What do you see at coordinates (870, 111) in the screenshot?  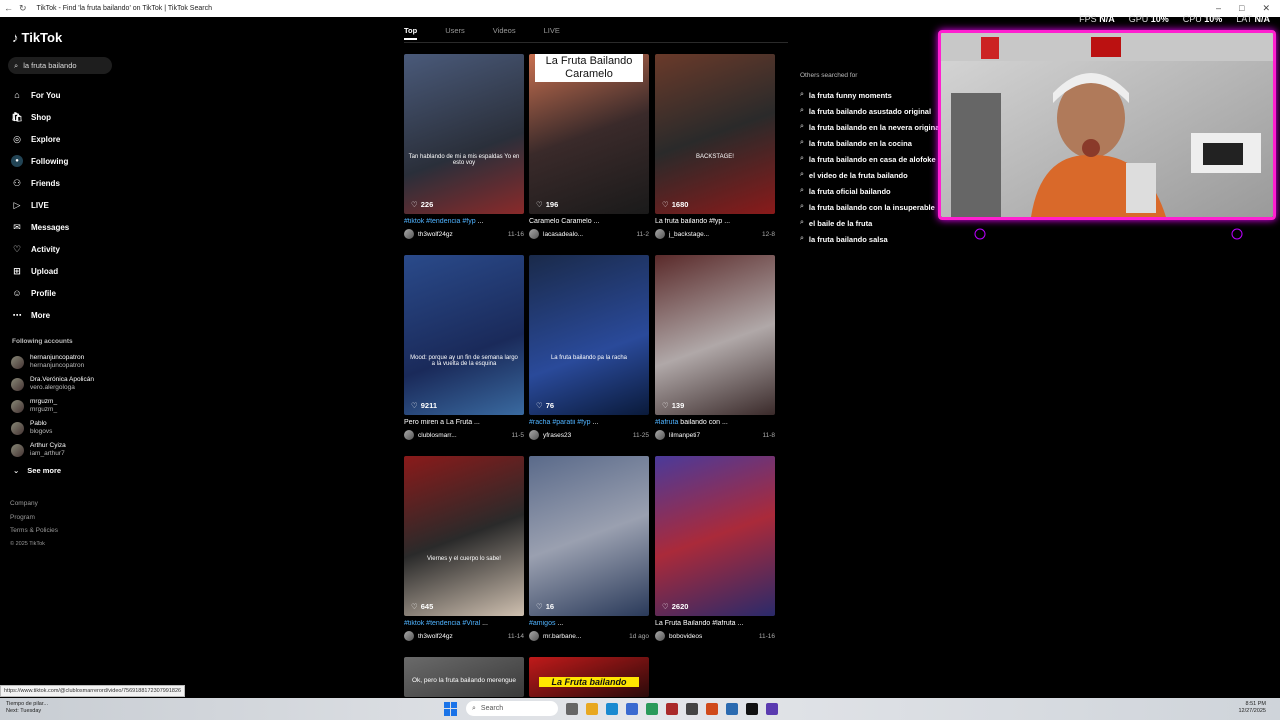 I see `related-search-item: ⌕ la fruta bailando asustado original` at bounding box center [870, 111].